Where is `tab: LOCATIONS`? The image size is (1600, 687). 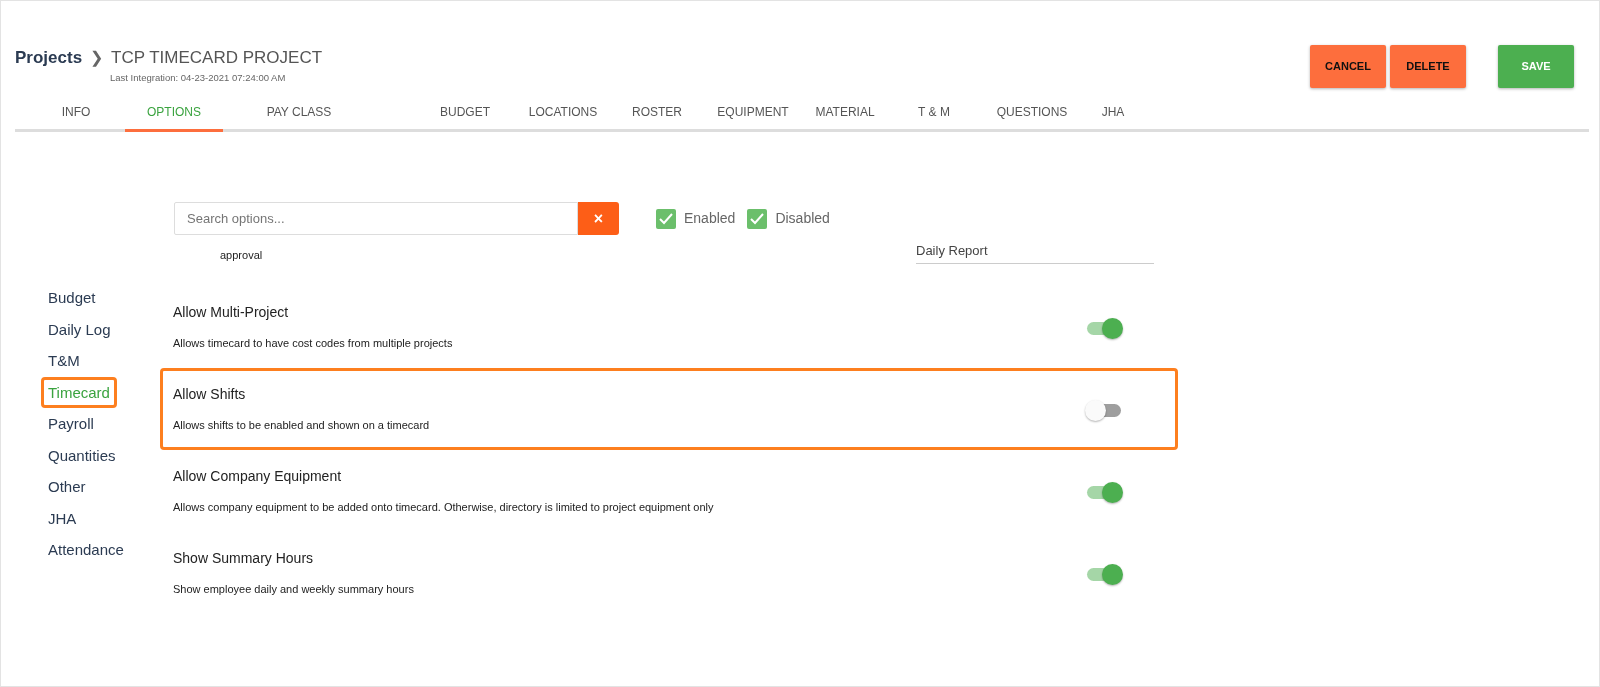
tab: LOCATIONS is located at coordinates (563, 114).